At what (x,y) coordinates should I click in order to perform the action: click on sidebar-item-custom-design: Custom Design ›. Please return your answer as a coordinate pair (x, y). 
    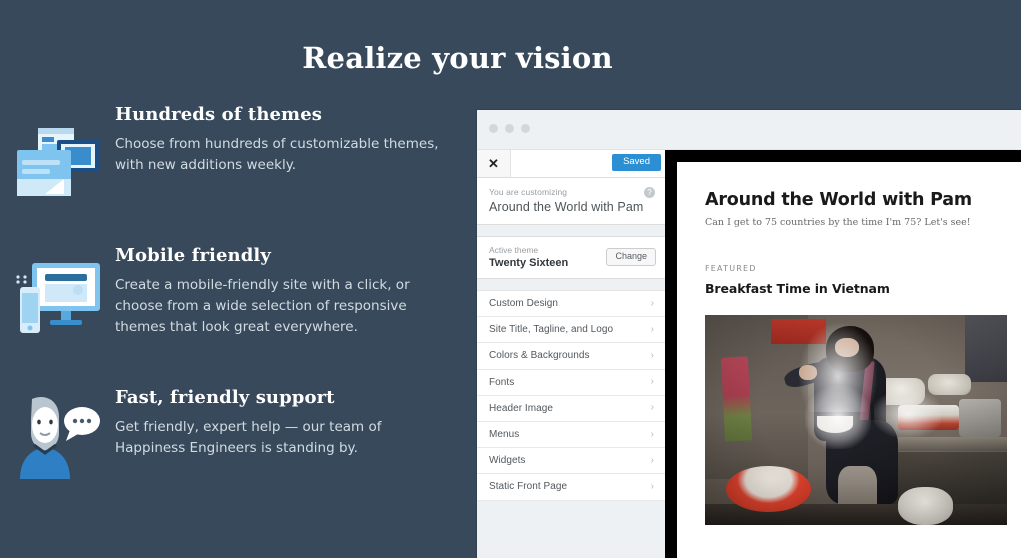
    Looking at the image, I should click on (571, 304).